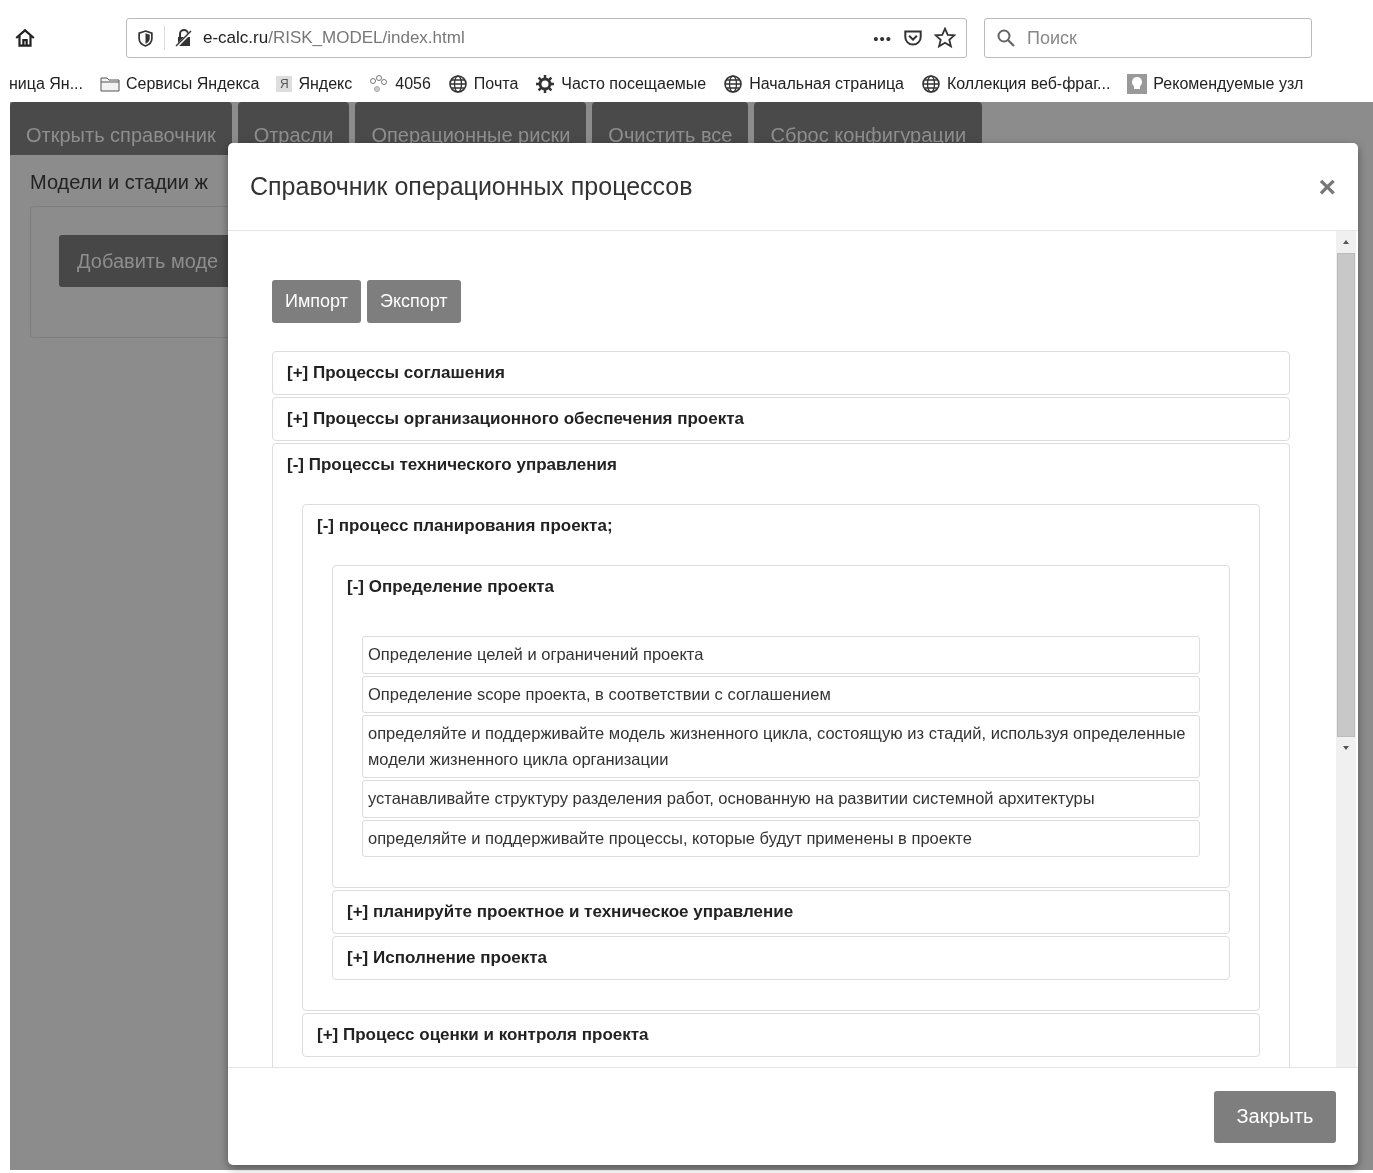 The width and height of the screenshot is (1373, 1173). Describe the element at coordinates (180, 84) in the screenshot. I see `bookmark: Сервисы Яндекса` at that location.